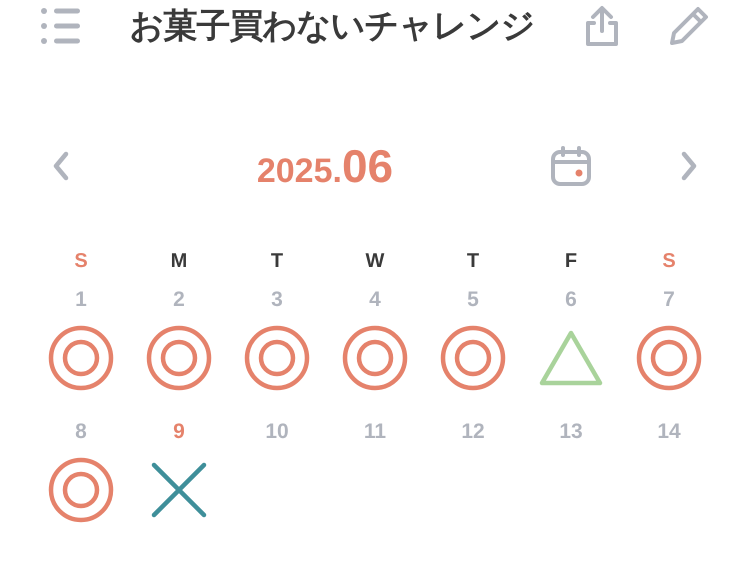 The width and height of the screenshot is (750, 565). I want to click on weekday-label: M, so click(179, 261).